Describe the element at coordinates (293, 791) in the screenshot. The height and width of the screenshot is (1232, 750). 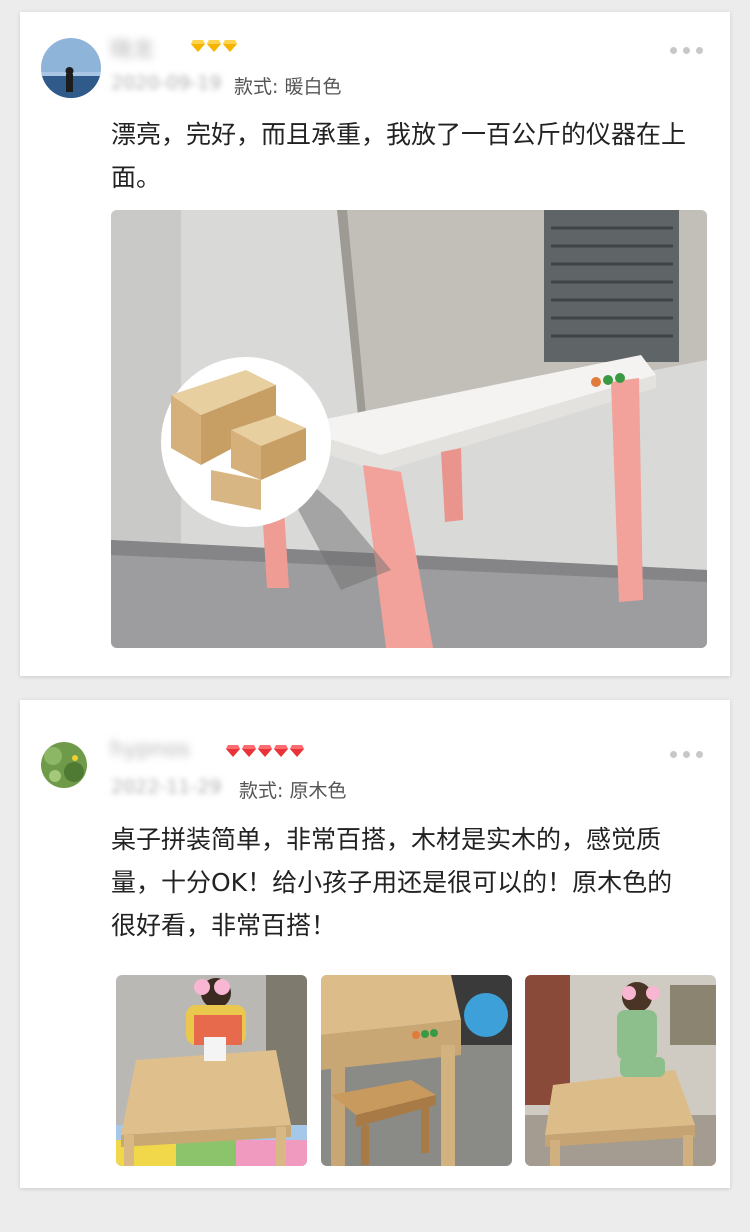
I see `product-variant: 款式: 原木色` at that location.